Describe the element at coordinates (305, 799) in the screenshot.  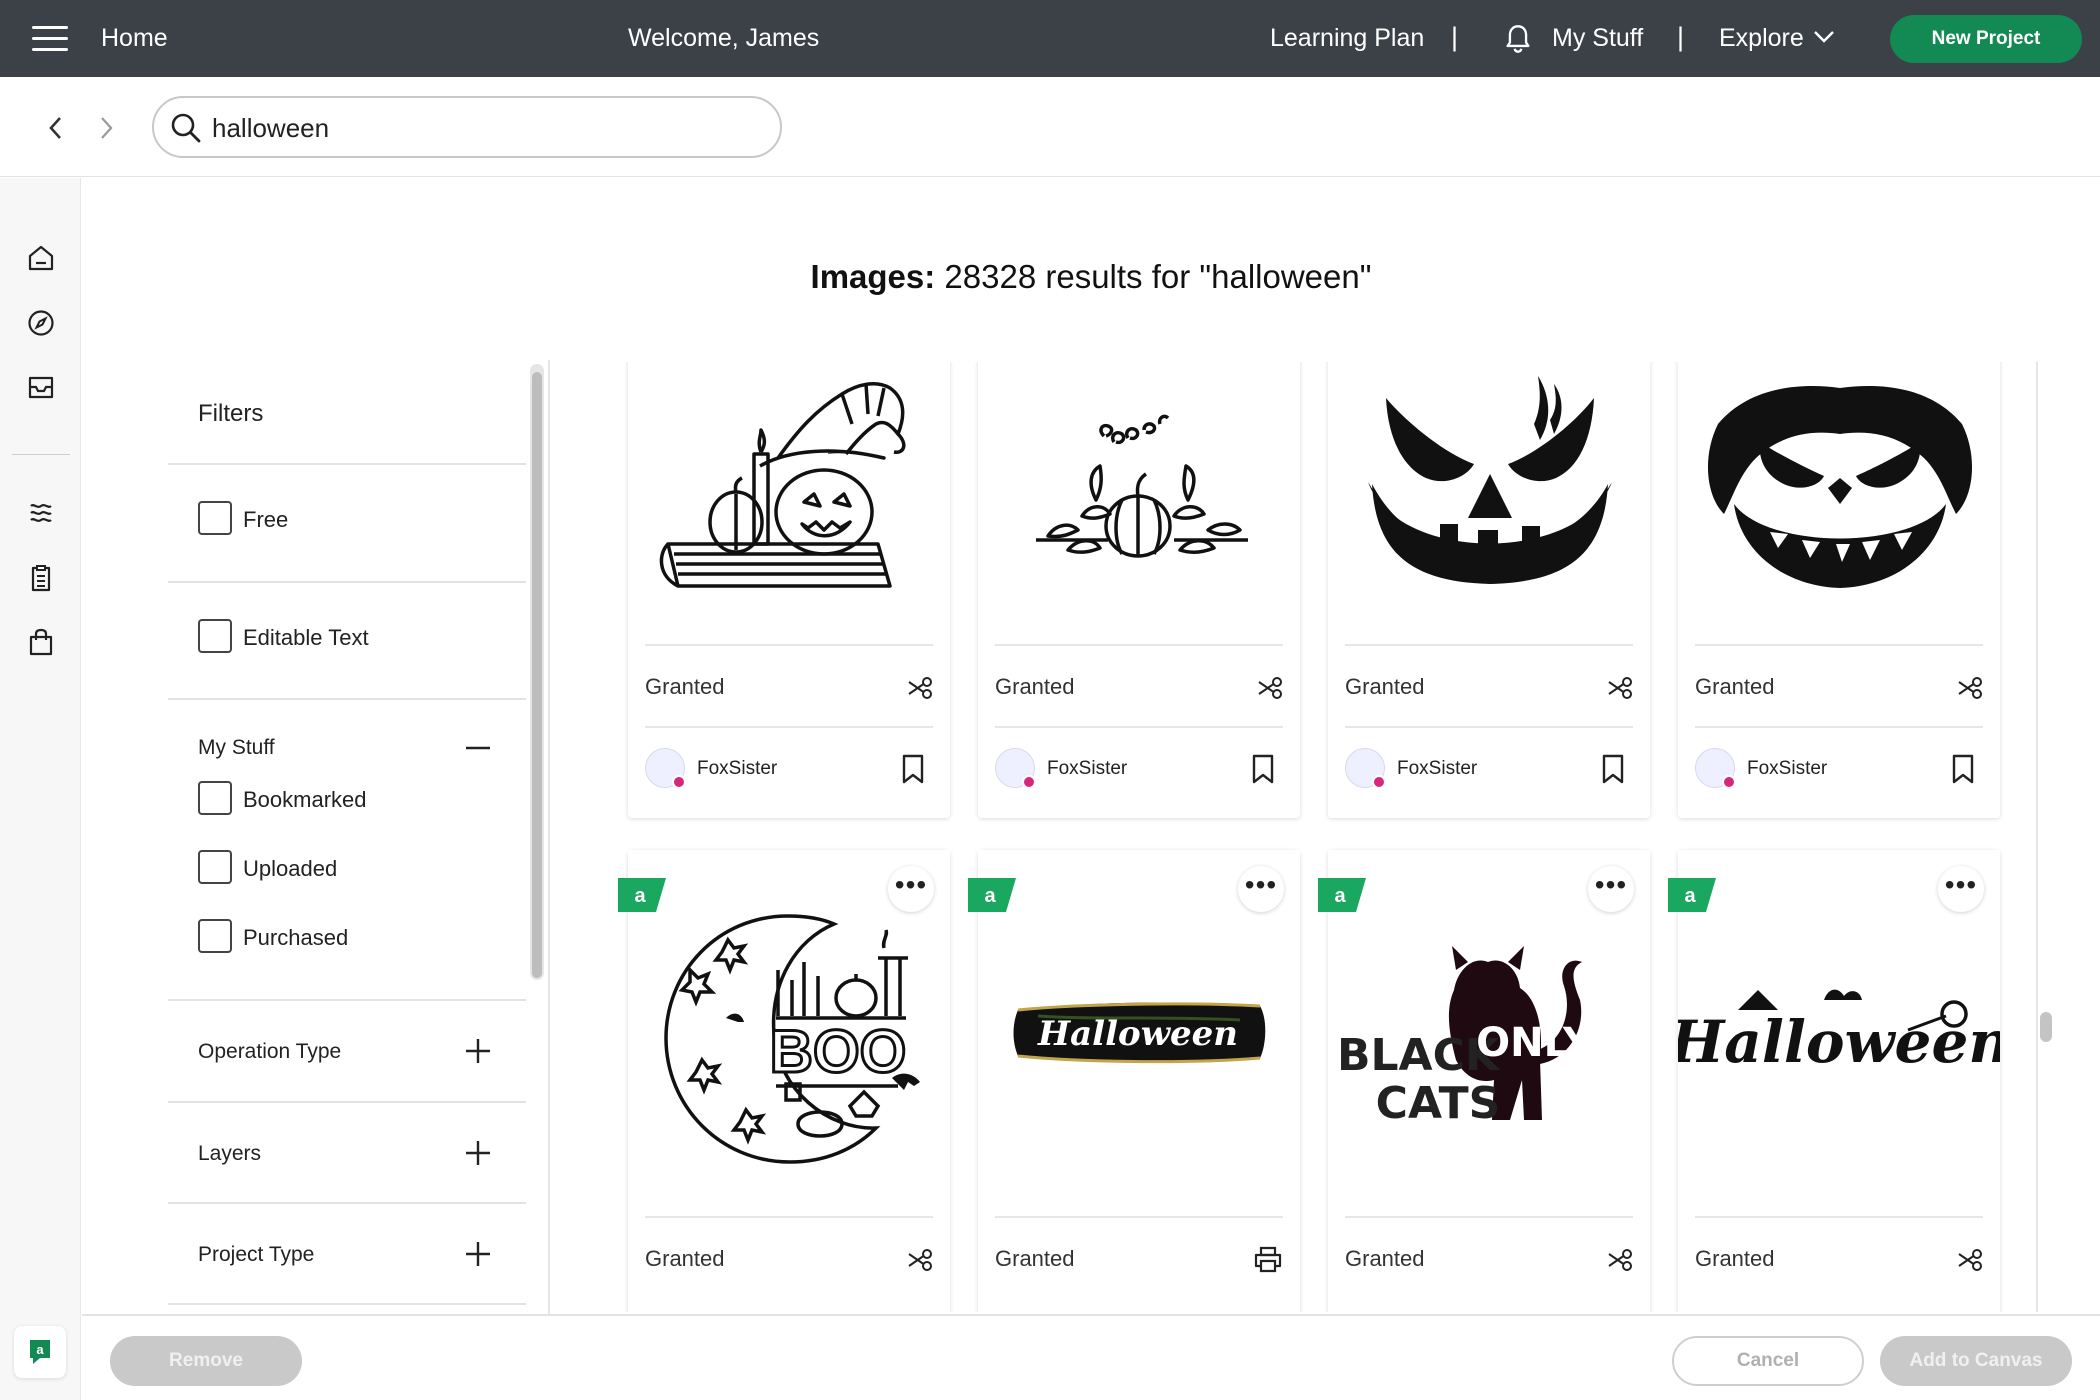
I see `bookmarked-label: Bookmarked` at that location.